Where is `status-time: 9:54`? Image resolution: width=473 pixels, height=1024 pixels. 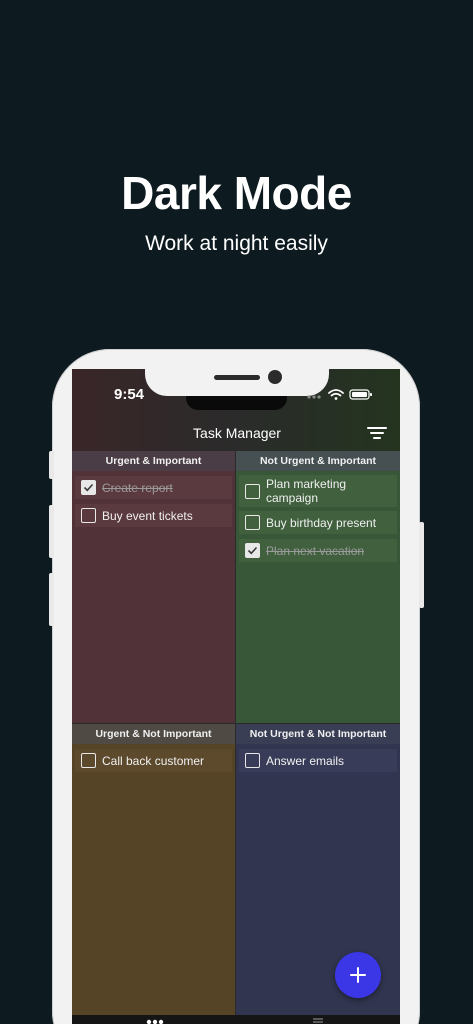
status-time: 9:54 is located at coordinates (129, 394).